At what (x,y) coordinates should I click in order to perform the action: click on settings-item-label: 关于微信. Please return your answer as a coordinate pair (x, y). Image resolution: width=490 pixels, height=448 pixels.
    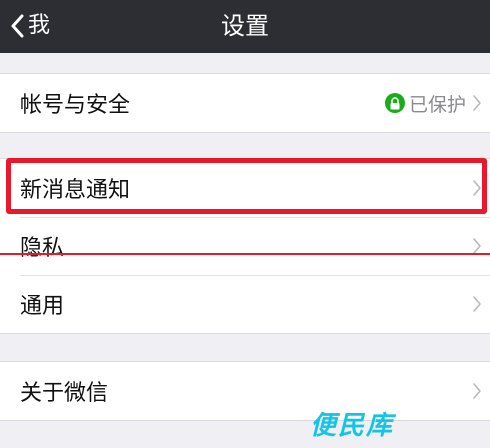
    Looking at the image, I should click on (64, 393).